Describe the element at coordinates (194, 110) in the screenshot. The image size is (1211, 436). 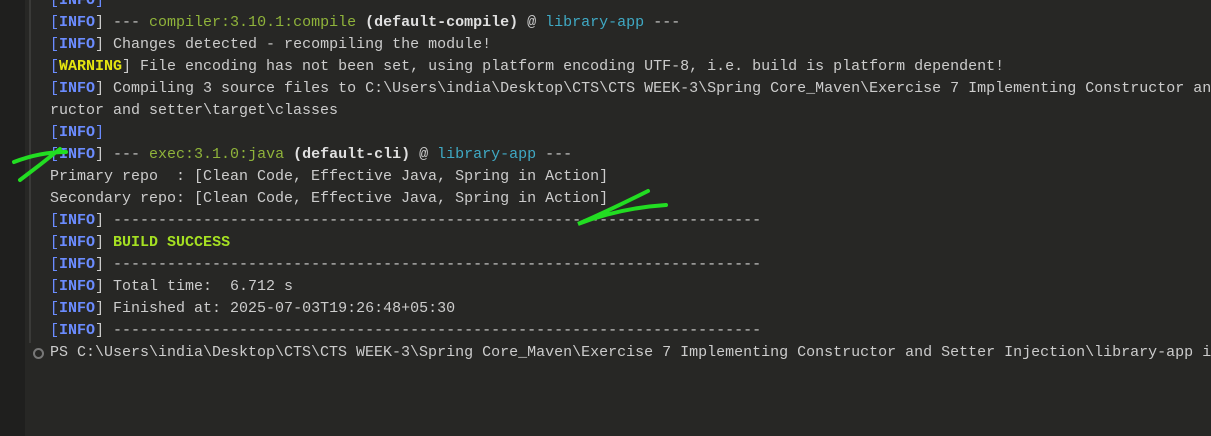
I see `line-text: ructor and setter\target\classes` at that location.